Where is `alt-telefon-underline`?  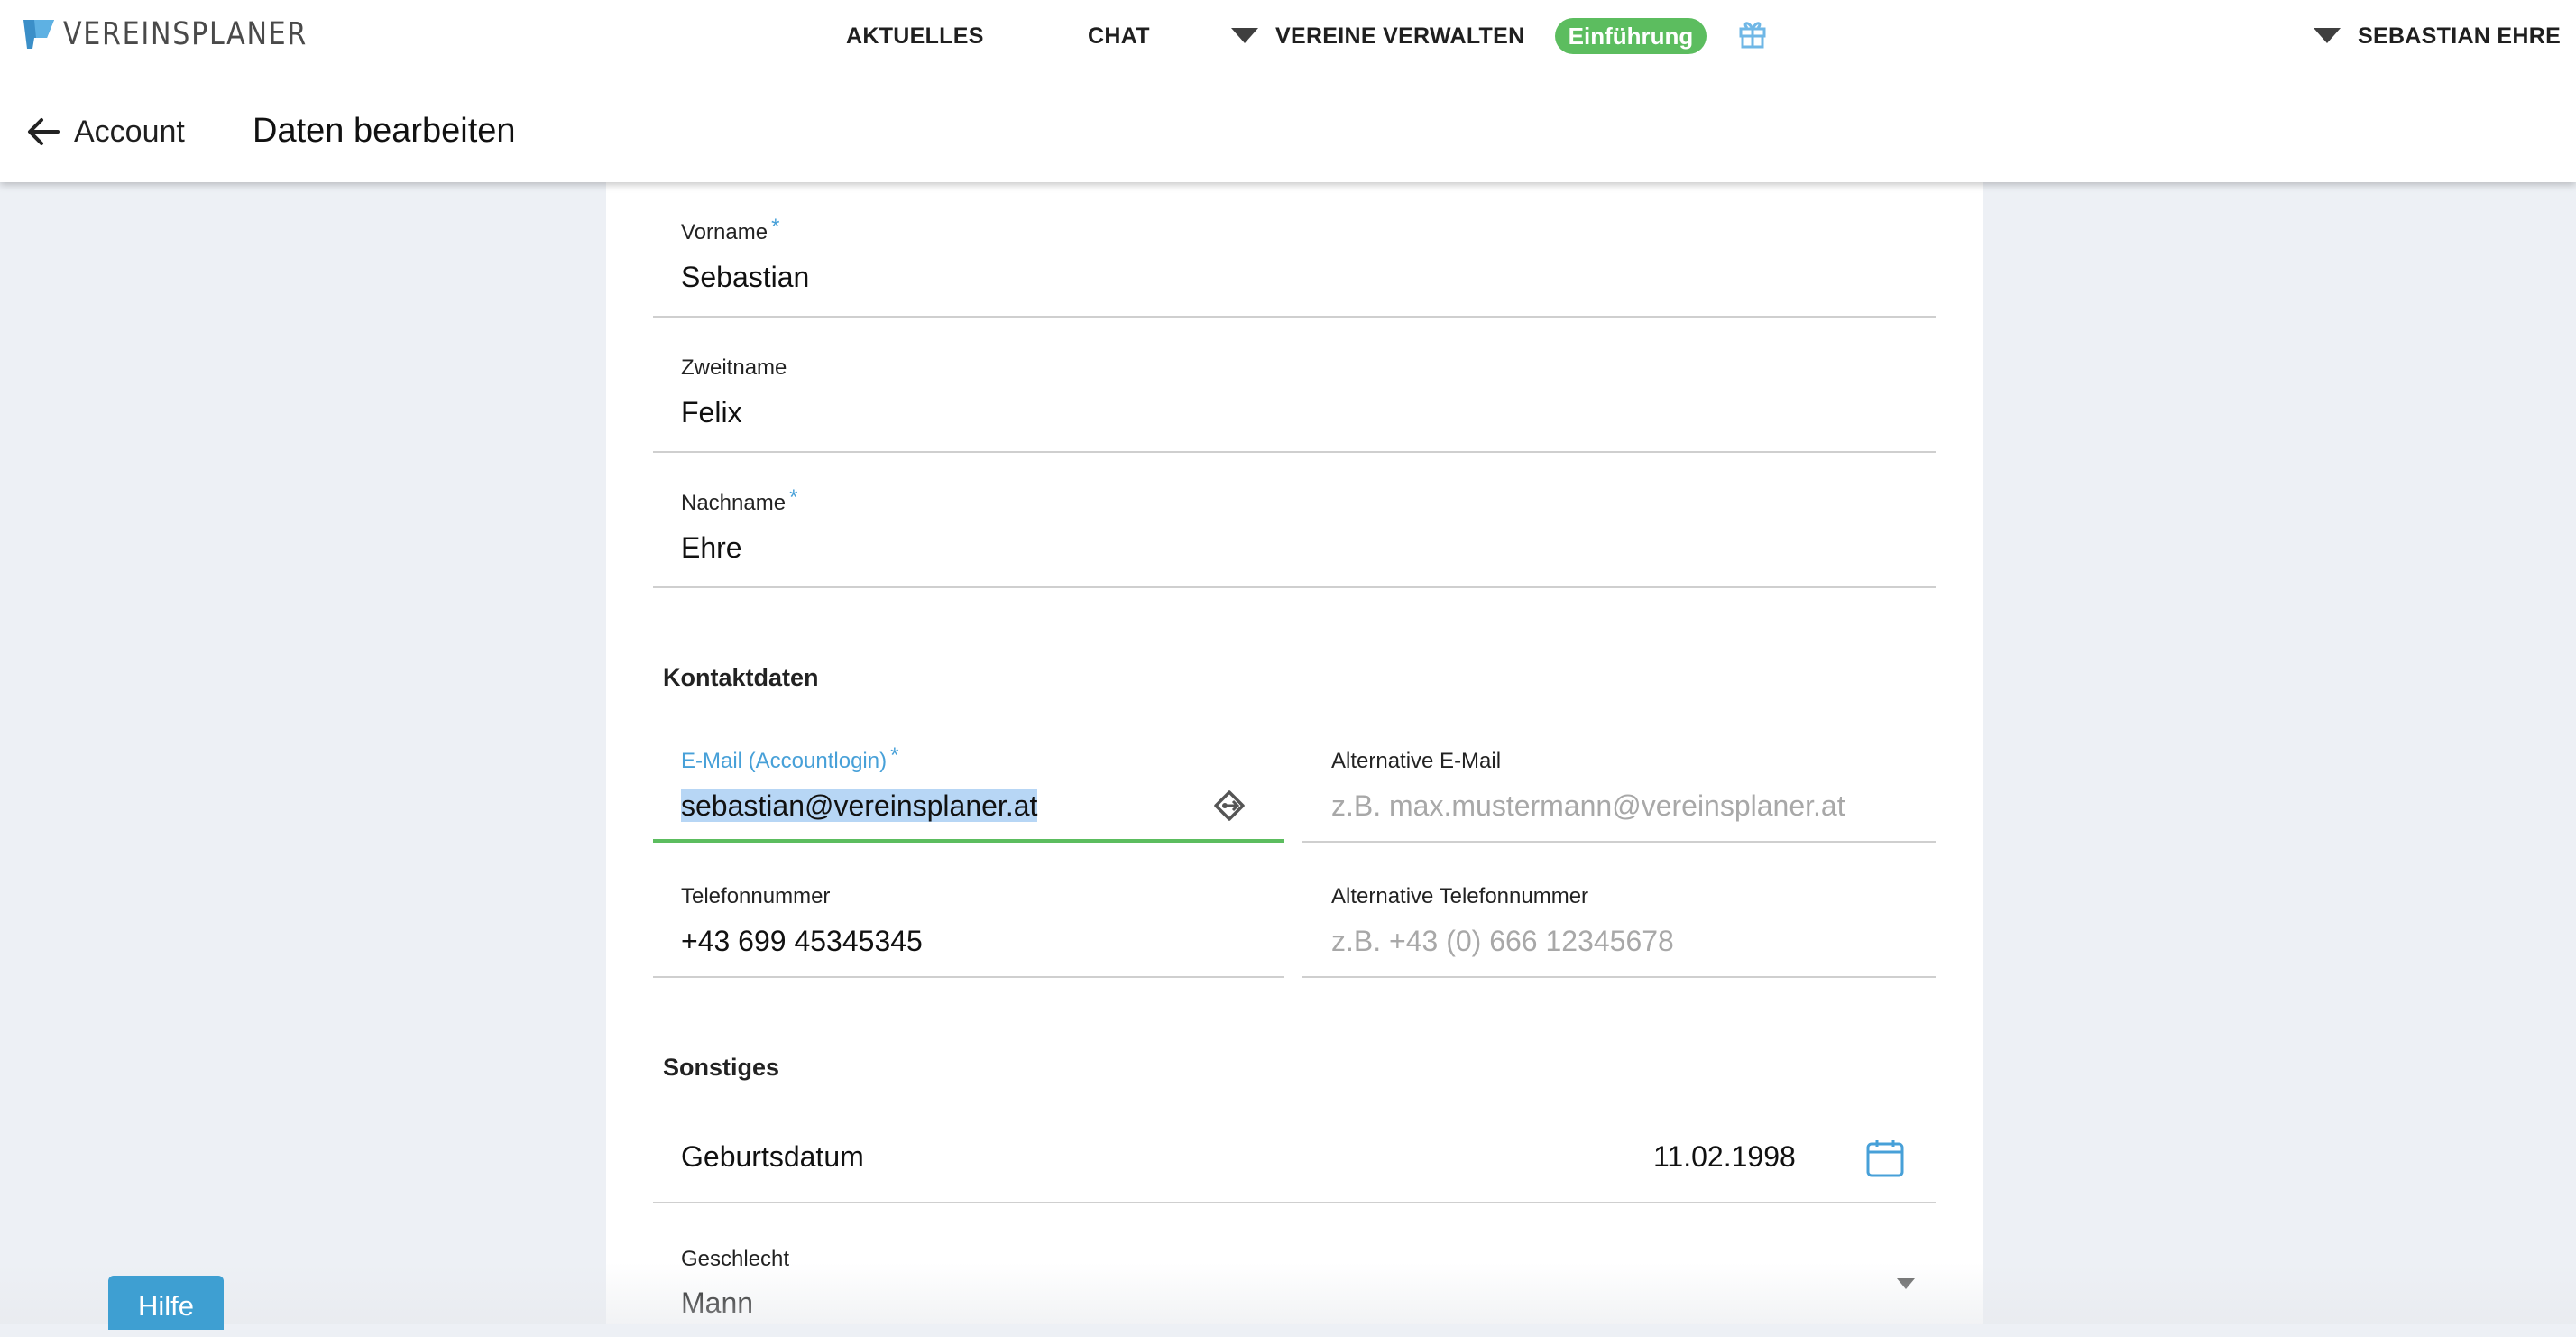
alt-telefon-underline is located at coordinates (1619, 977).